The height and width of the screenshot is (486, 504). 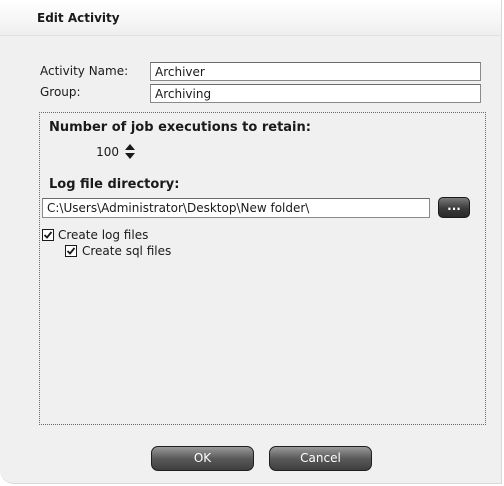 I want to click on activity-name-input: Archiver, so click(x=315, y=71).